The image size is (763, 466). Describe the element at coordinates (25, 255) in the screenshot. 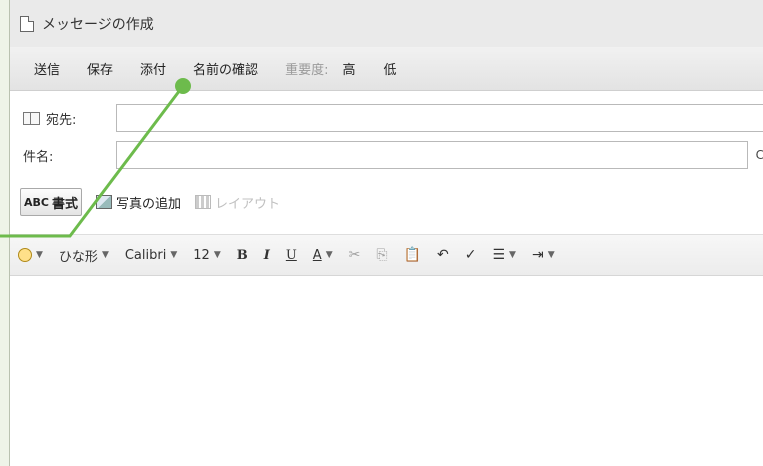

I see `smiley-icon` at that location.